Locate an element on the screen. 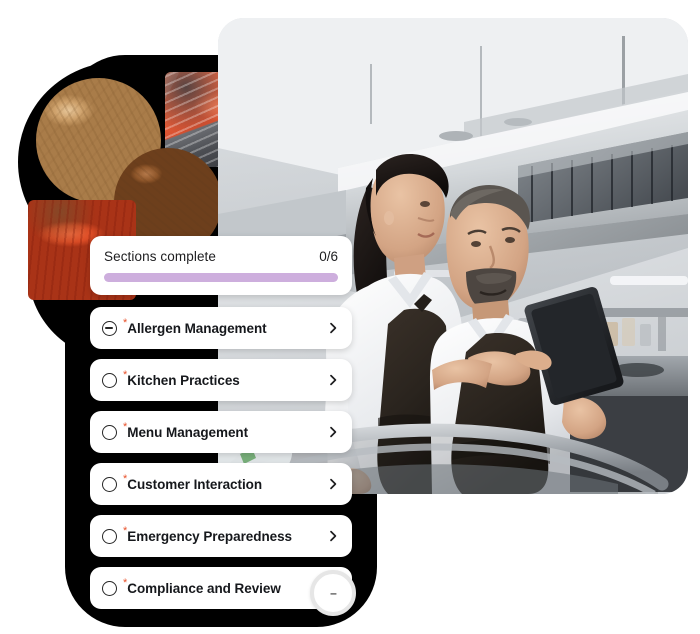 This screenshot has width=700, height=634. next-step-button: – is located at coordinates (333, 593).